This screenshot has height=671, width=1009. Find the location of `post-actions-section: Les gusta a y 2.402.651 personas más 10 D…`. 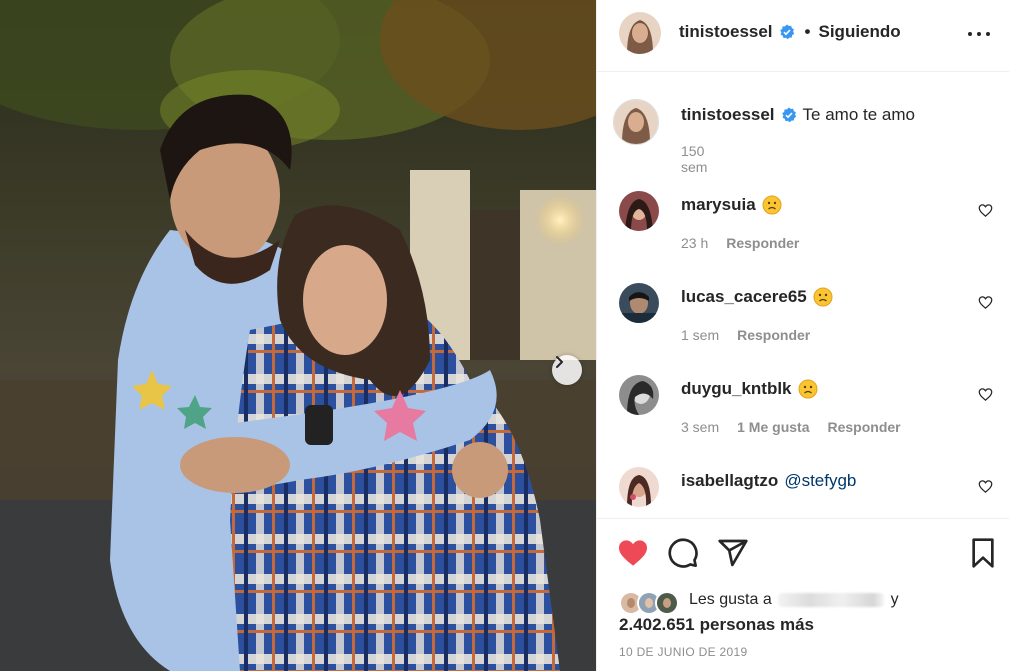

post-actions-section: Les gusta a y 2.402.651 personas más 10 D… is located at coordinates (803, 594).